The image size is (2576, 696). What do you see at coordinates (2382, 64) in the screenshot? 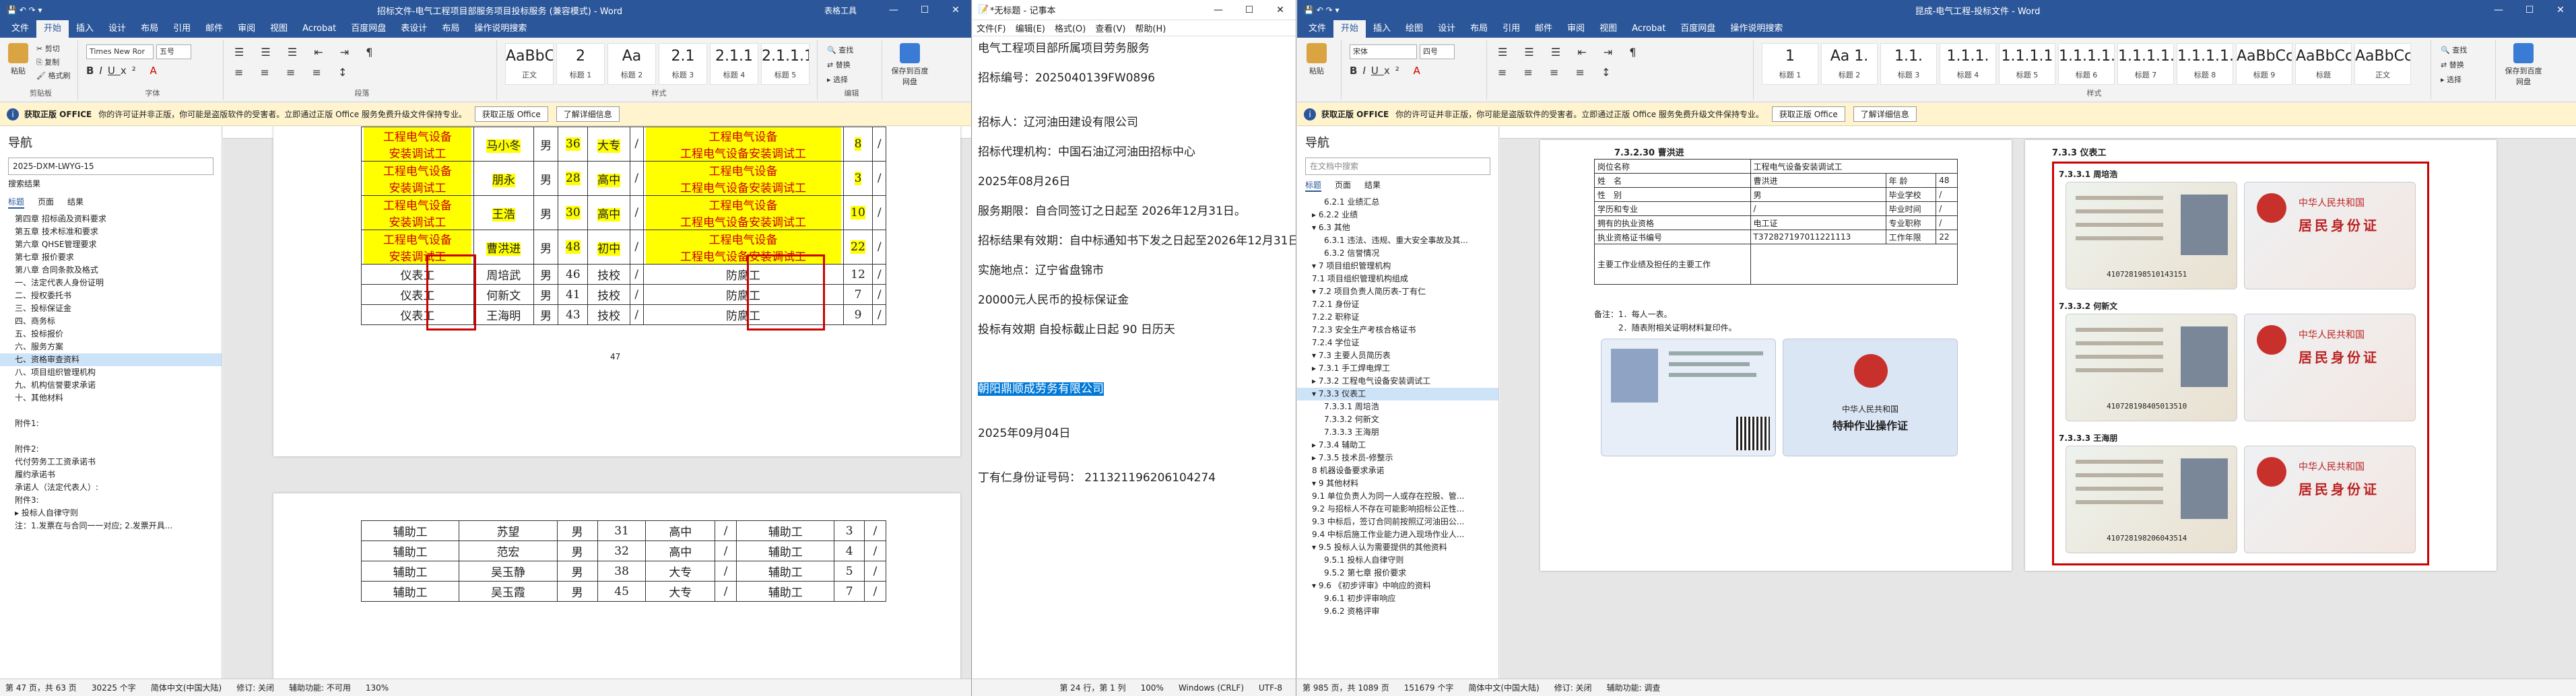
I see `style-gallery-item: AaBbCcDd 正文` at bounding box center [2382, 64].